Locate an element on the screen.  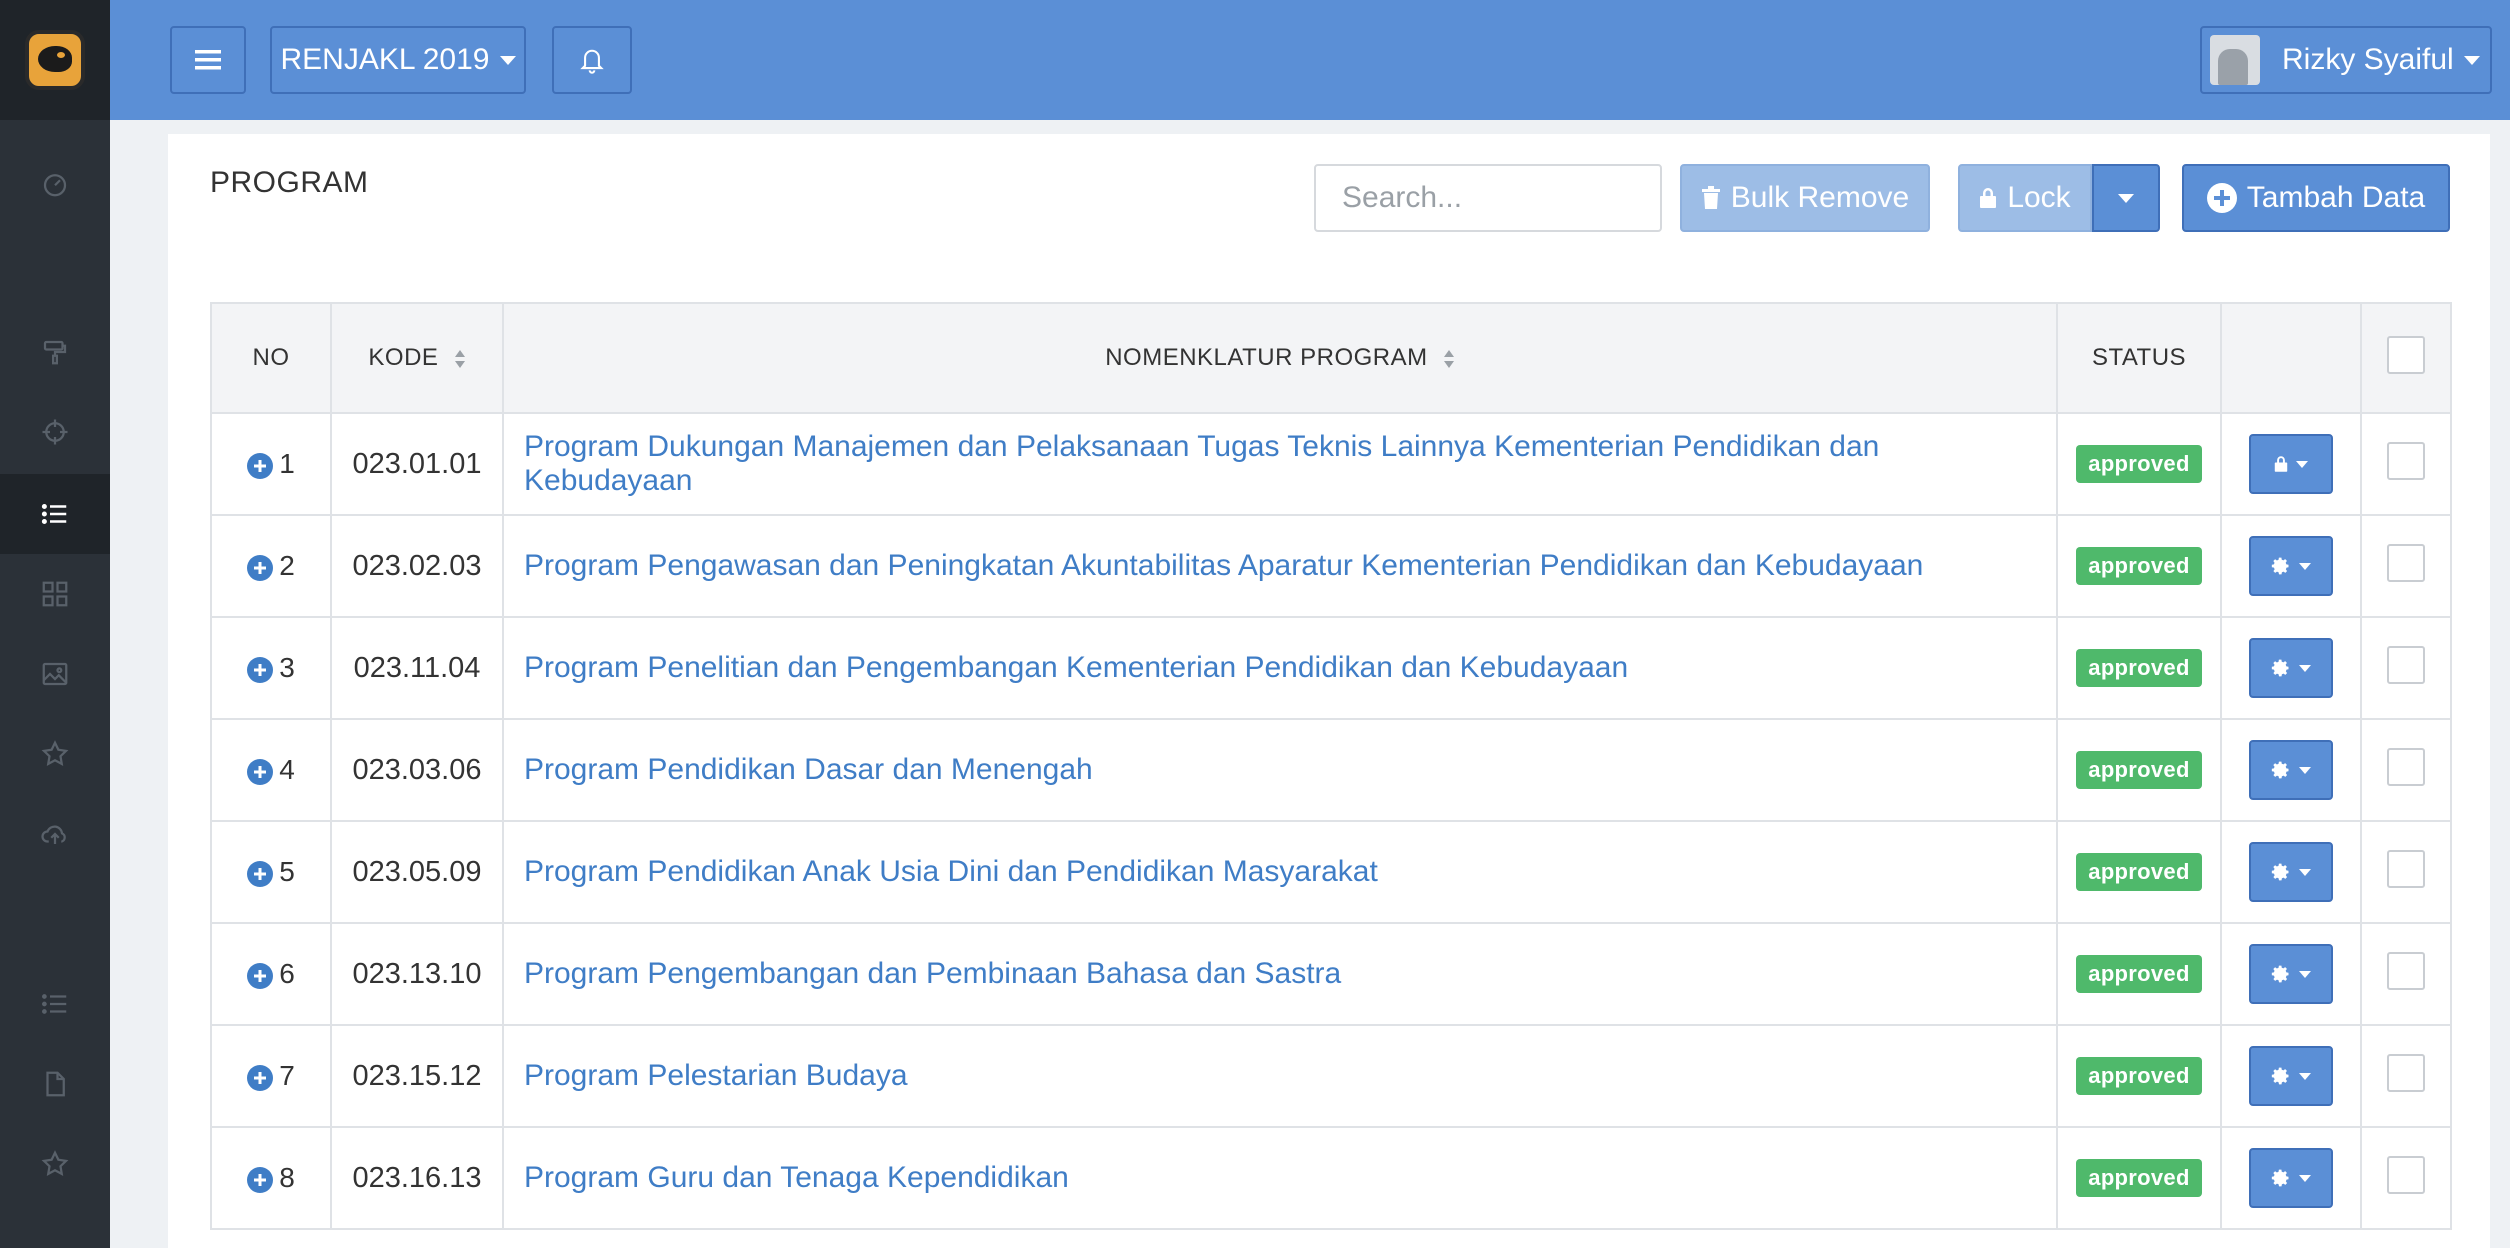
select-all-checkbox is located at coordinates (2406, 354).